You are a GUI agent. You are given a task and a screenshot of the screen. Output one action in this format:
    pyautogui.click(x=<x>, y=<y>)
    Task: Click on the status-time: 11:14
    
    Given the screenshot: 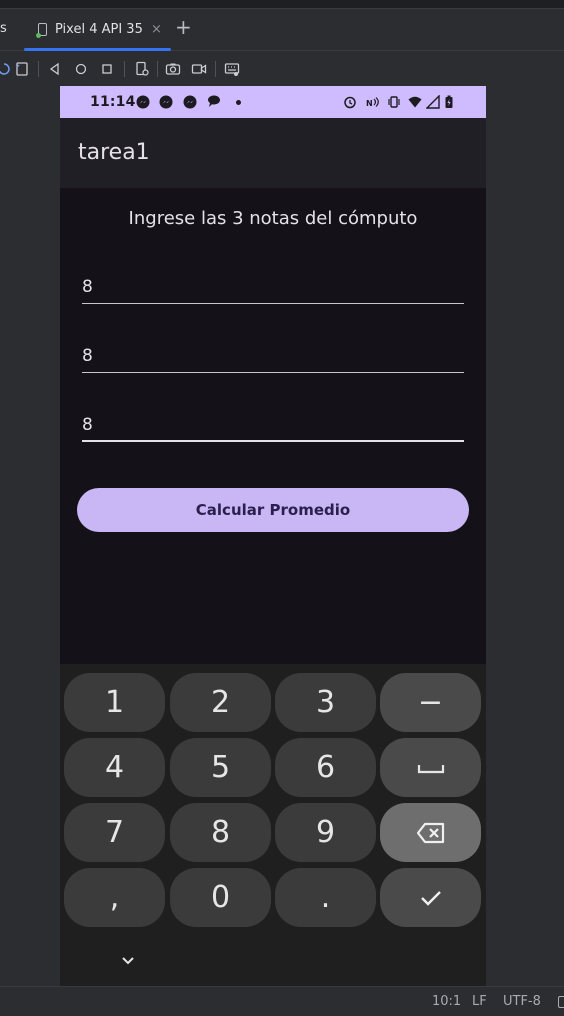 What is the action you would take?
    pyautogui.click(x=113, y=102)
    